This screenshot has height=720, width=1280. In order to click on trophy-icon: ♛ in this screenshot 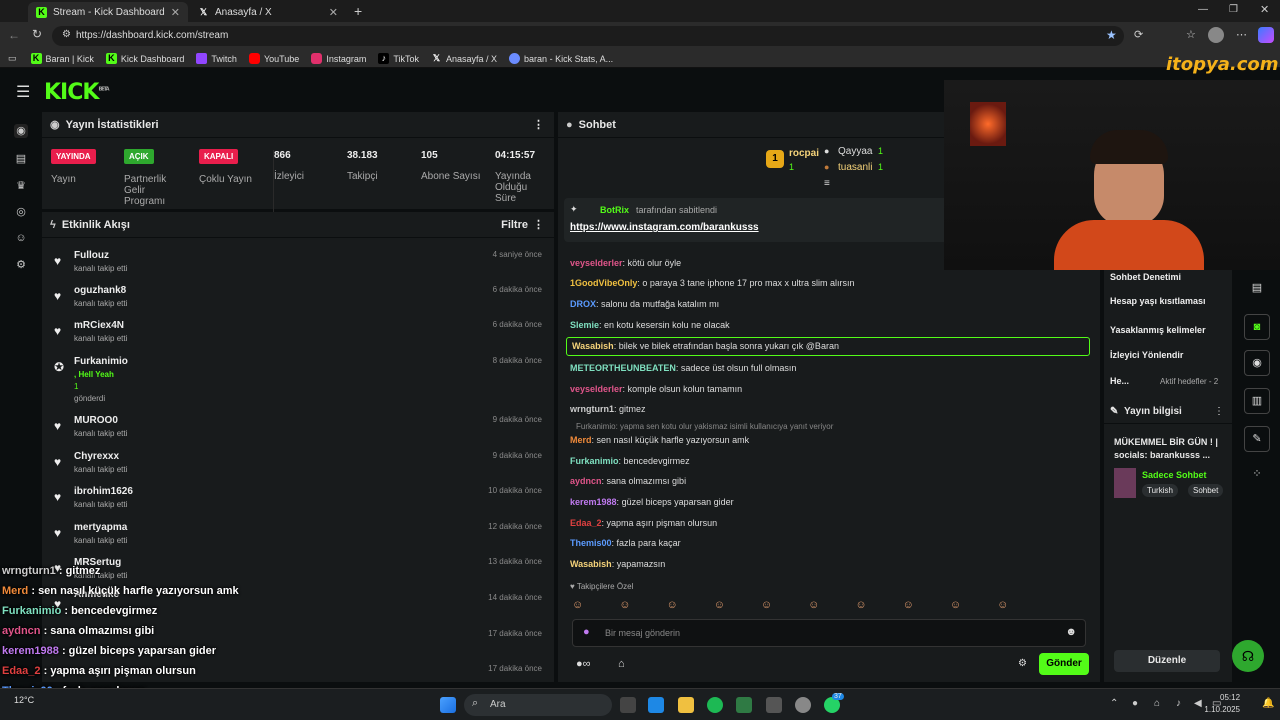, I will do `click(21, 186)`.